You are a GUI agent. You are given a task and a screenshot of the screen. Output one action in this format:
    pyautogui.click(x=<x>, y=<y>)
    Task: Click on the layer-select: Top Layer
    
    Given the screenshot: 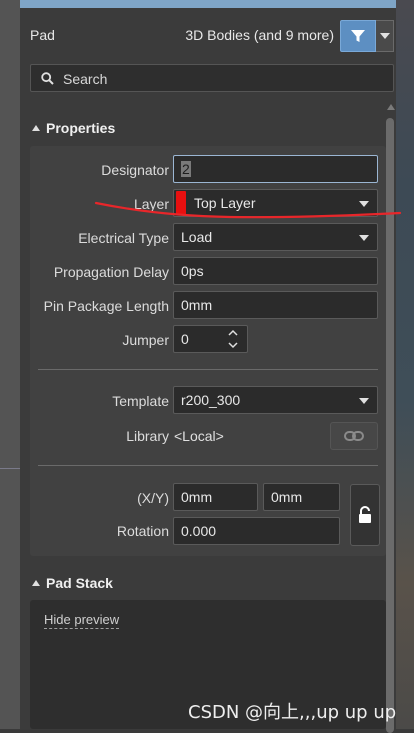 What is the action you would take?
    pyautogui.click(x=275, y=203)
    